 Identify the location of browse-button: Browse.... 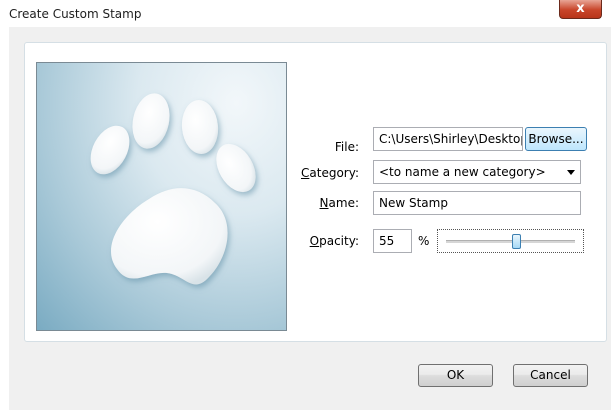
(556, 139).